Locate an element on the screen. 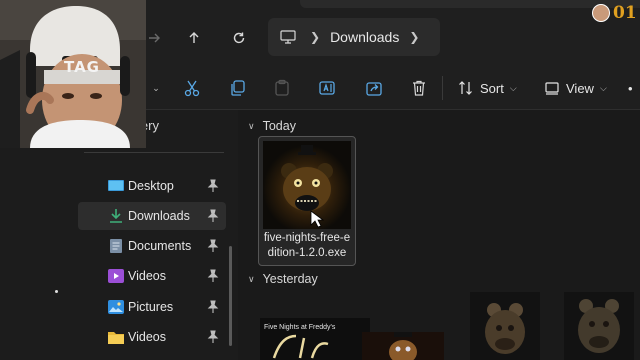 This screenshot has height=360, width=640. freddy-thumbnail is located at coordinates (403, 346).